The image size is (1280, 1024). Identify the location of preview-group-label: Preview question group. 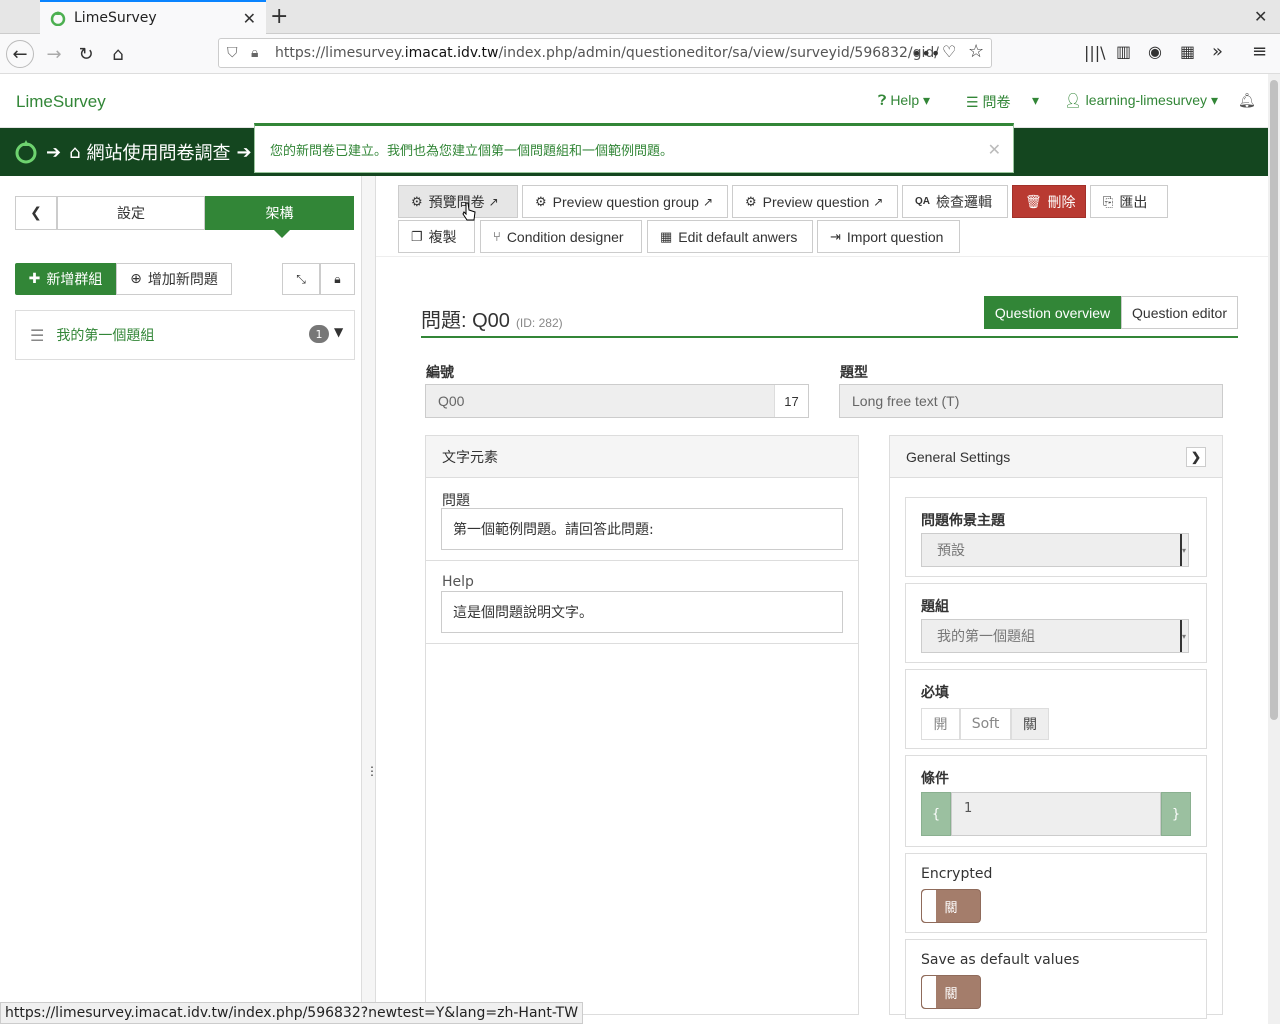
(625, 201).